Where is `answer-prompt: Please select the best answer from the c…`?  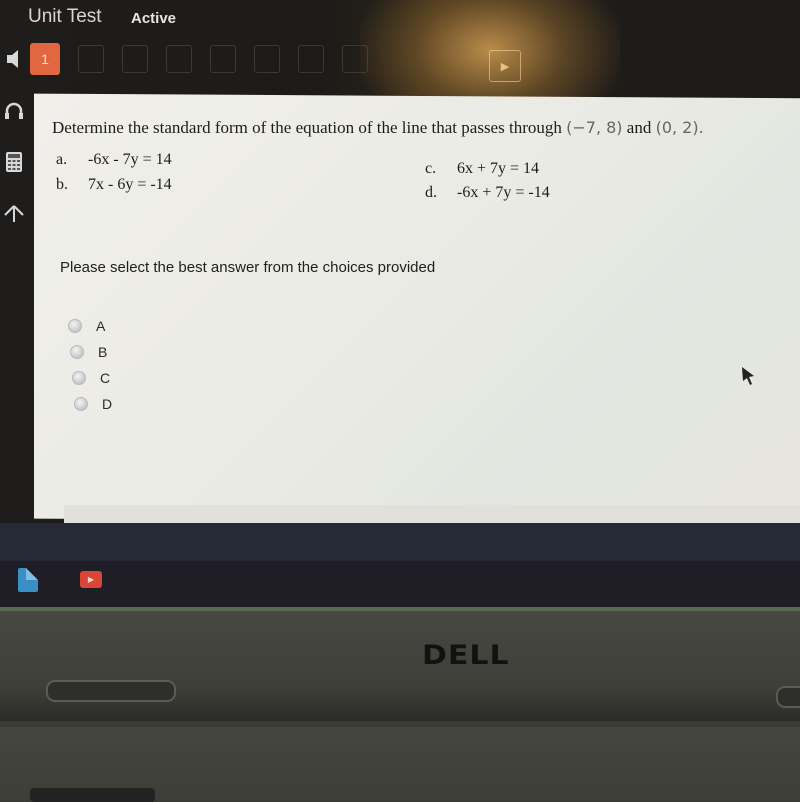
answer-prompt: Please select the best answer from the c… is located at coordinates (248, 267).